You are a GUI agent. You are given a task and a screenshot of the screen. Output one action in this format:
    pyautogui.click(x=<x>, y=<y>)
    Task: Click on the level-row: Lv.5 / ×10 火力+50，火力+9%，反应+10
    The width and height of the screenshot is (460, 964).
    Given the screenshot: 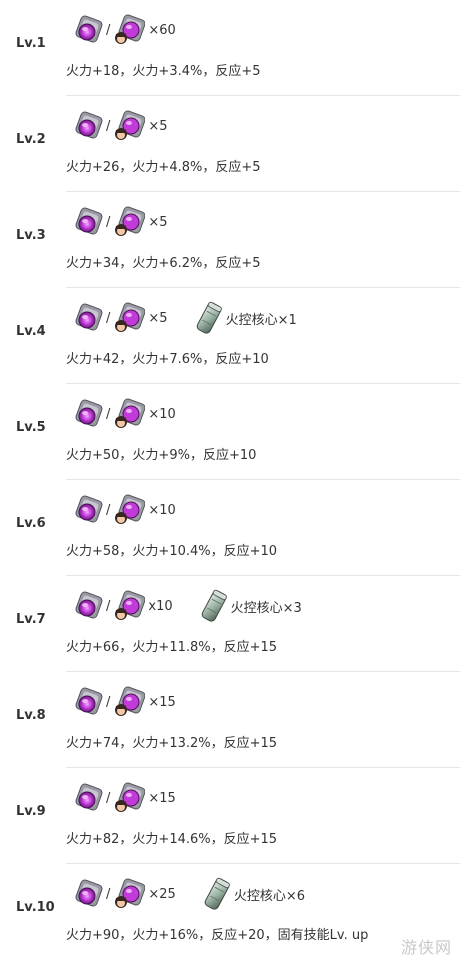 What is the action you would take?
    pyautogui.click(x=230, y=432)
    